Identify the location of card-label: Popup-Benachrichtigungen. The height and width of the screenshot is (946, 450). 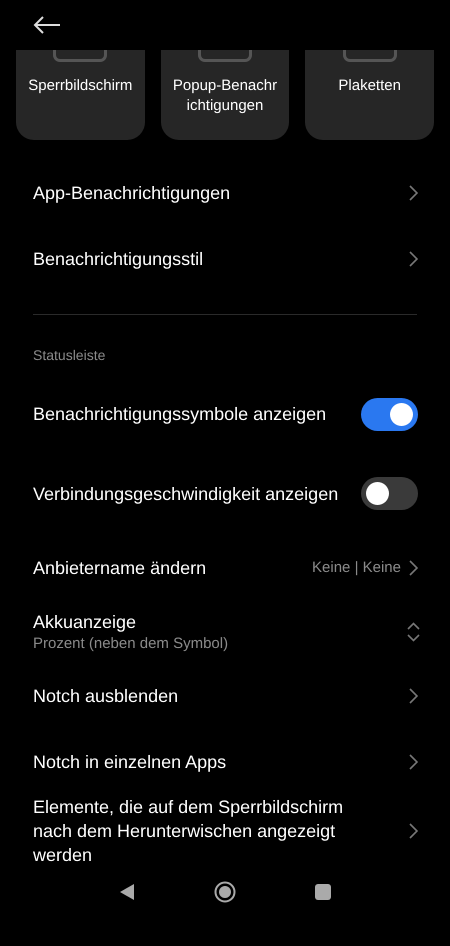
(225, 96).